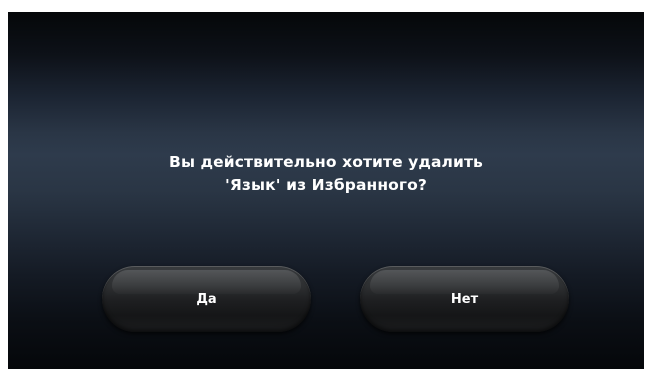 This screenshot has width=653, height=376. I want to click on yes-button: Да, so click(206, 299).